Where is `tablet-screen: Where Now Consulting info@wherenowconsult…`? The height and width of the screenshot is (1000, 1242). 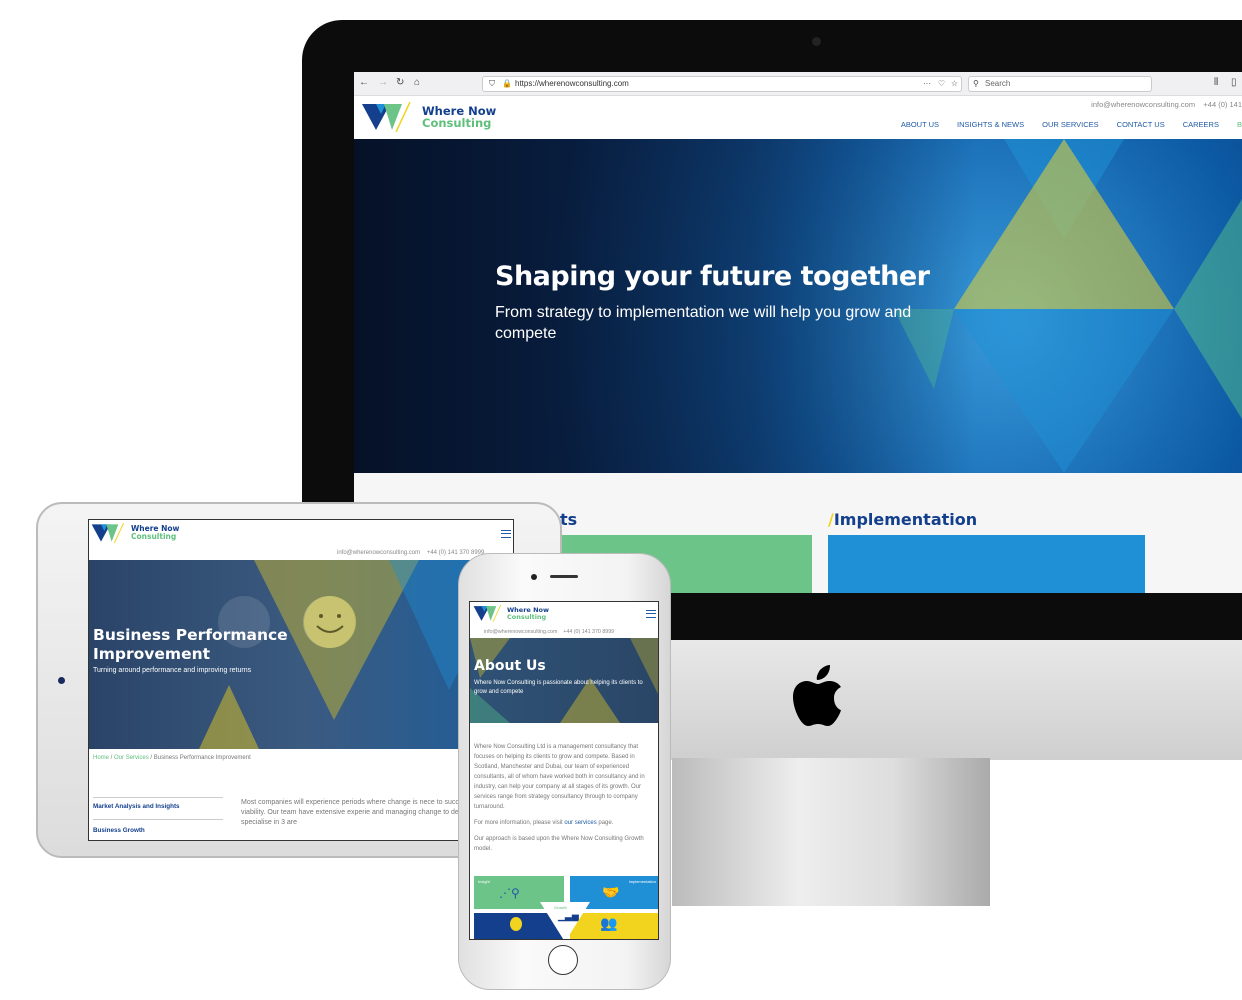
tablet-screen: Where Now Consulting info@wherenowconsult… is located at coordinates (301, 680).